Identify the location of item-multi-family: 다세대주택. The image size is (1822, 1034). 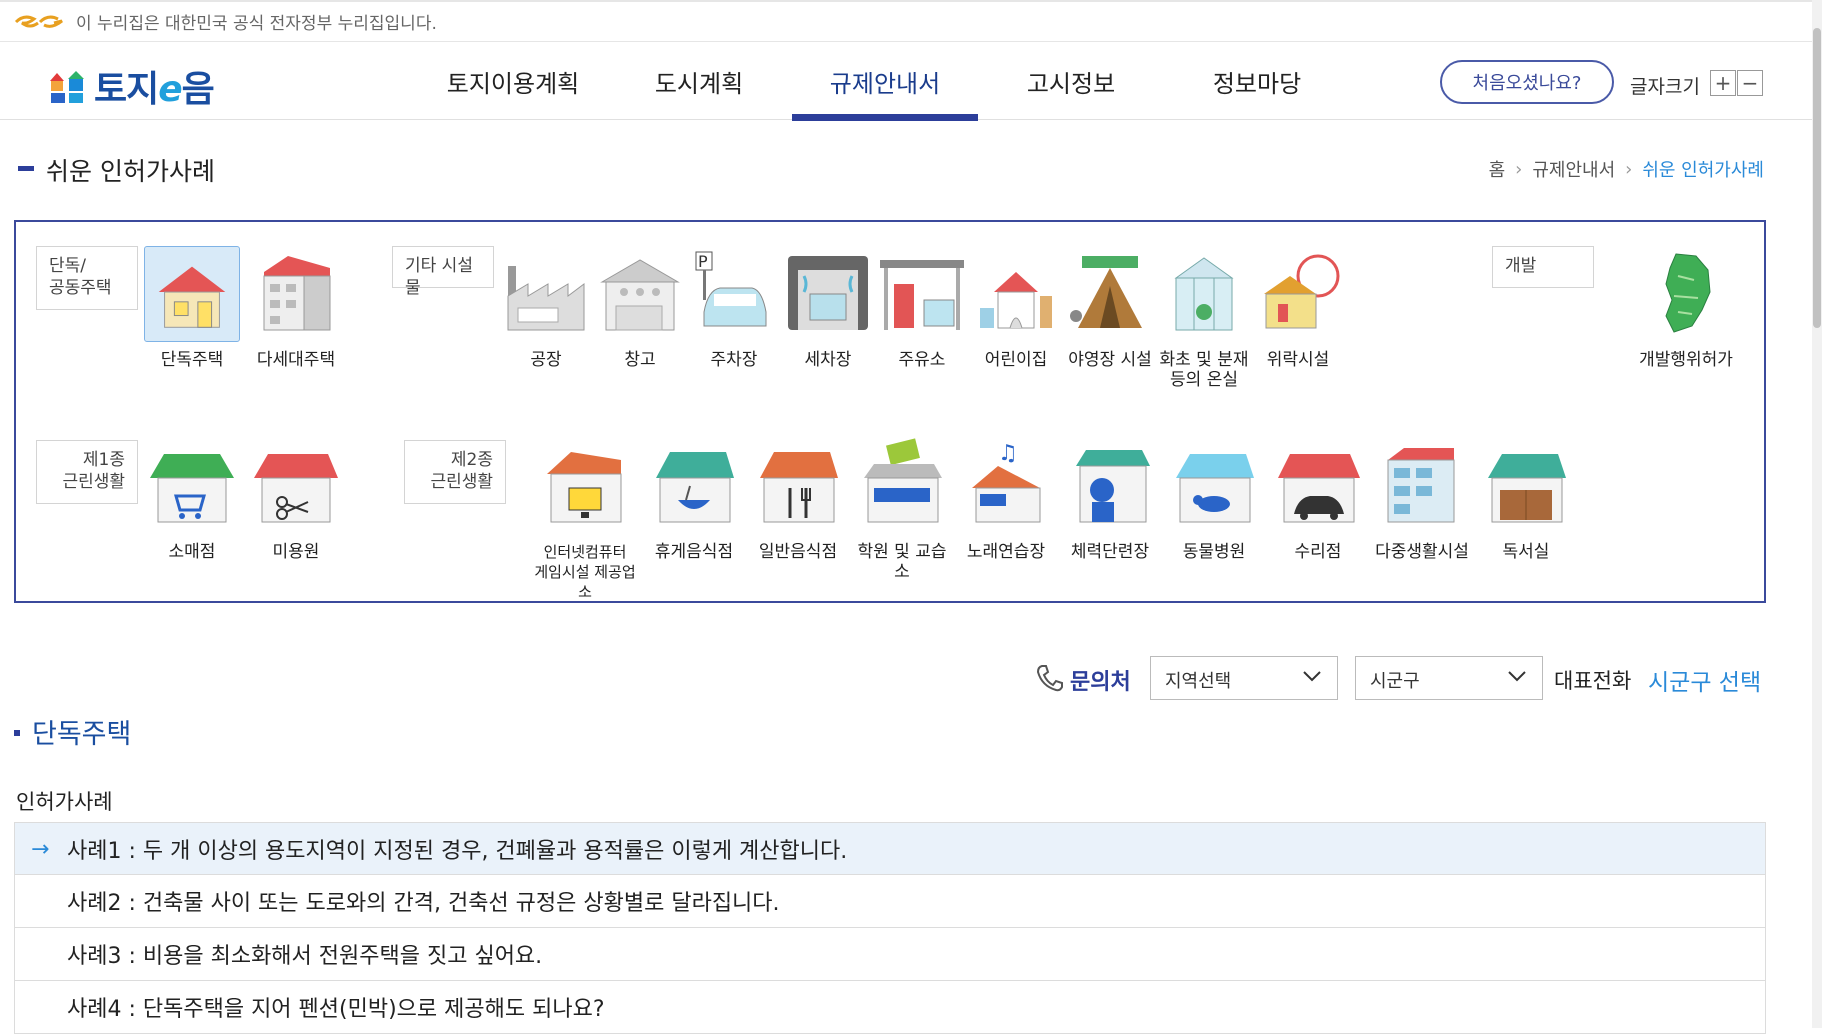
(296, 308).